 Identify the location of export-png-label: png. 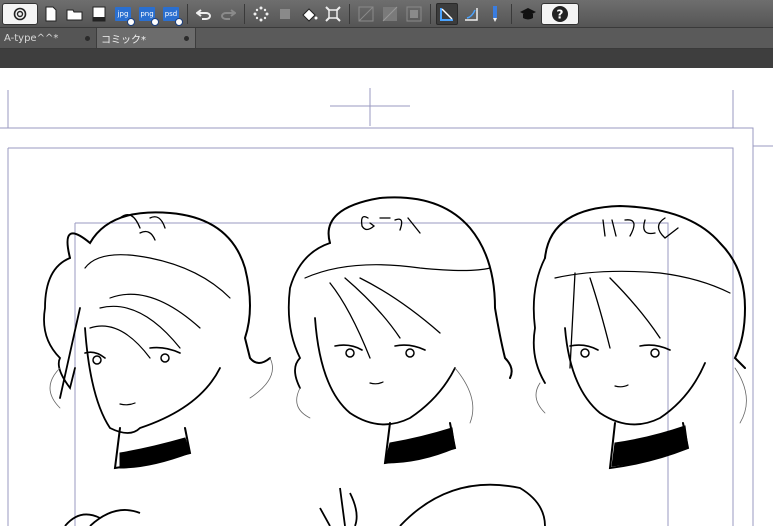
(149, 16).